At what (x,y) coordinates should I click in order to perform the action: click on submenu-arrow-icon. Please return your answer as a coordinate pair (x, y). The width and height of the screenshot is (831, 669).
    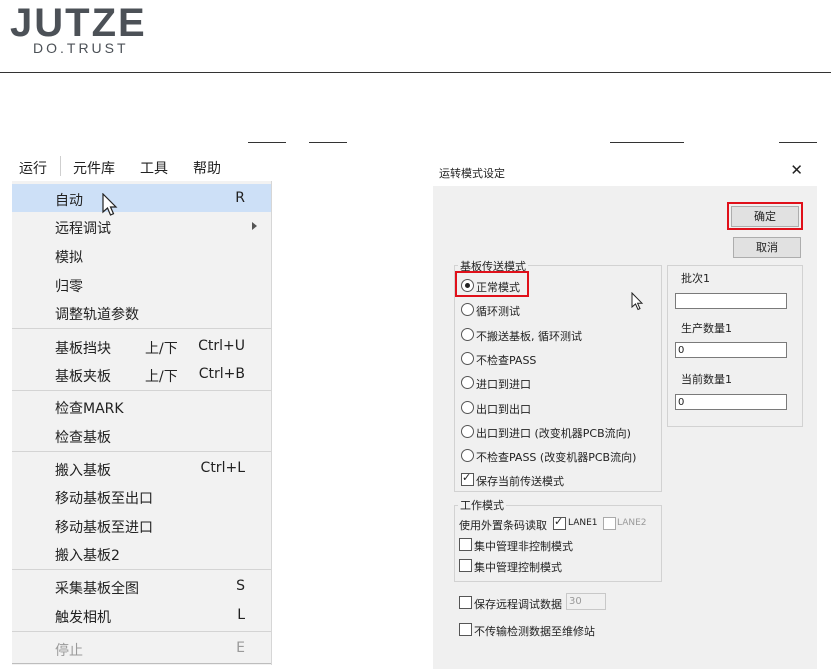
    Looking at the image, I should click on (254, 226).